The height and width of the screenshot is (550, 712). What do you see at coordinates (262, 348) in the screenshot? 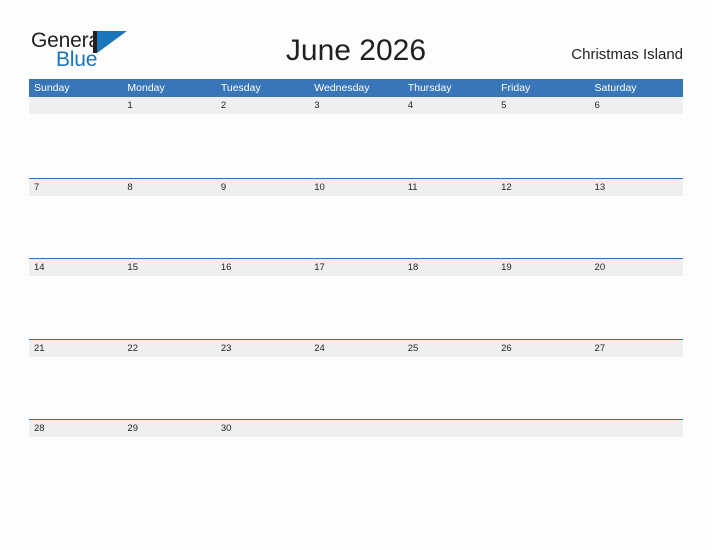
I see `day-cell: 23` at bounding box center [262, 348].